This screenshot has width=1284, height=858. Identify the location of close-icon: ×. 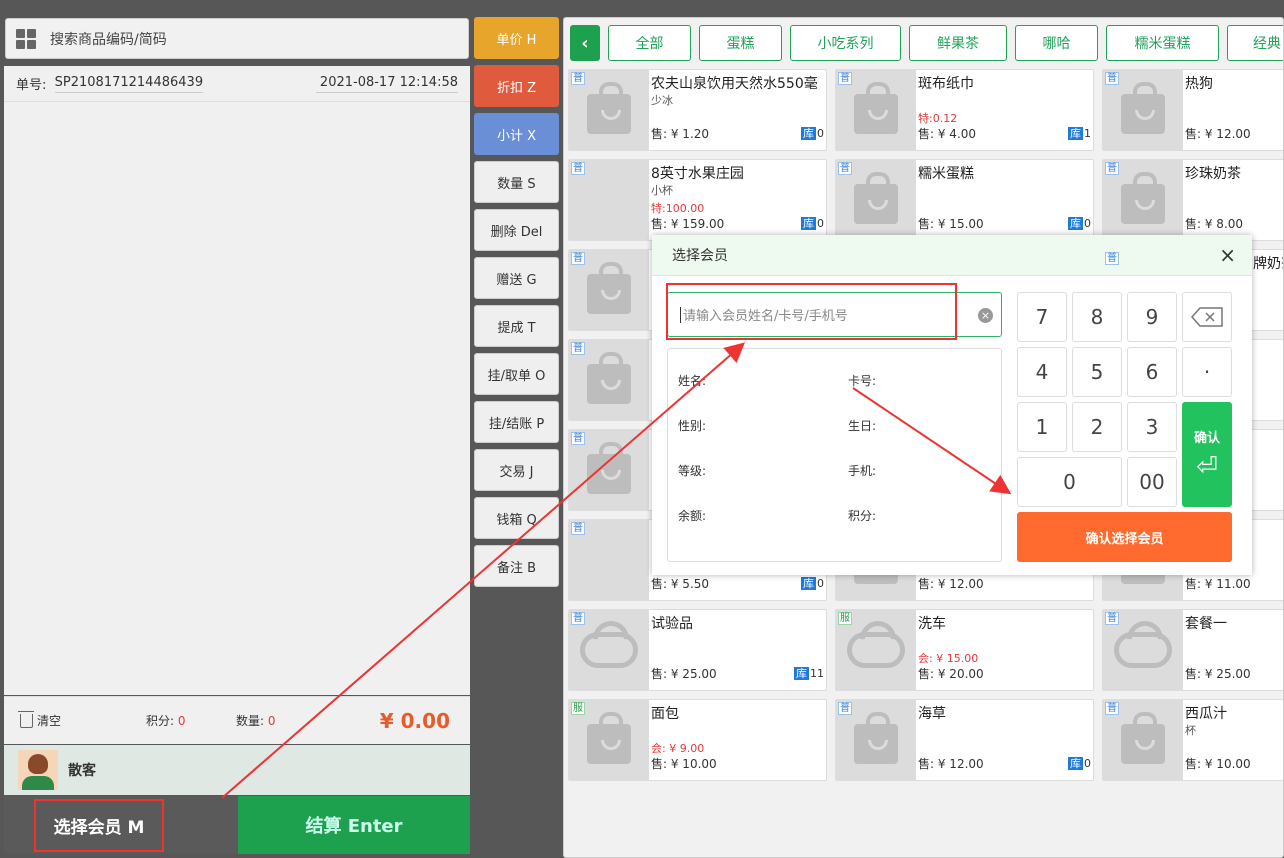
(1227, 255).